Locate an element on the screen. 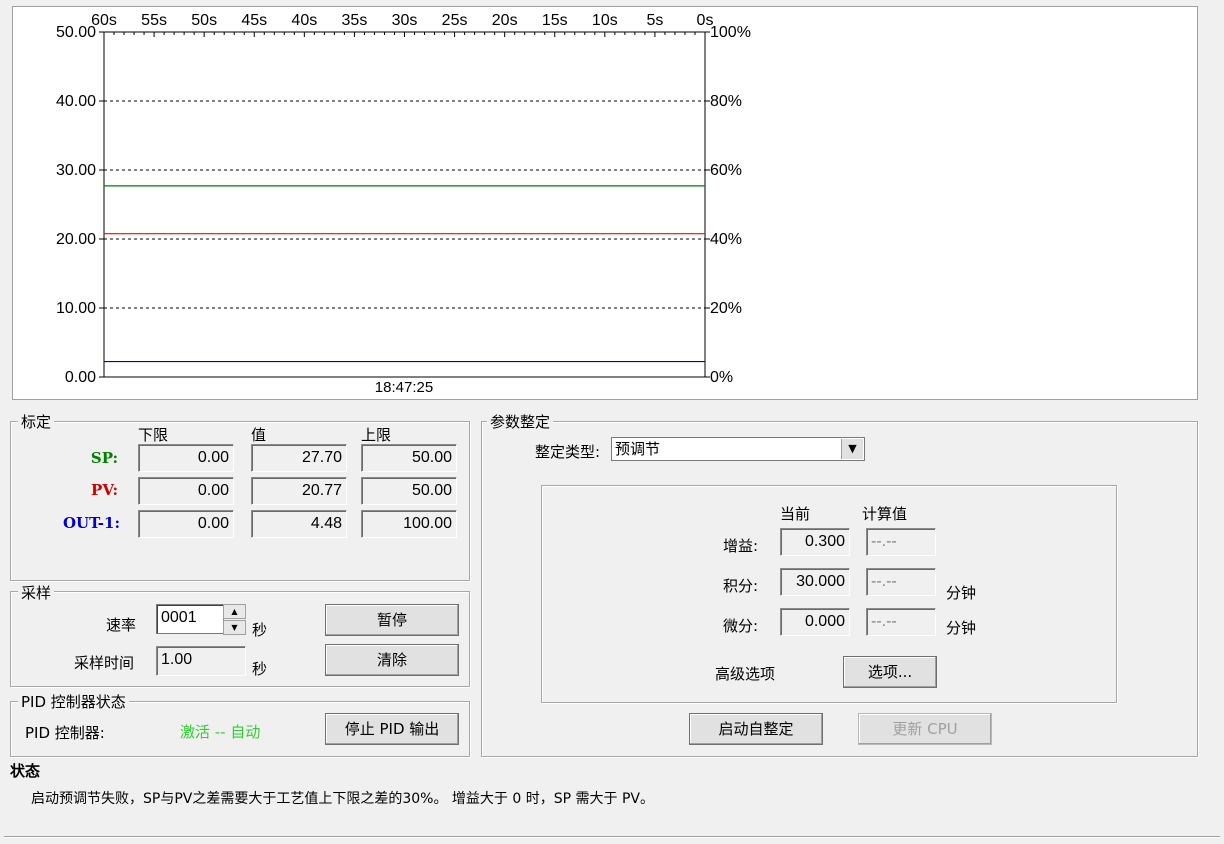 This screenshot has height=844, width=1224. out1-high-field: 100.00 is located at coordinates (409, 524).